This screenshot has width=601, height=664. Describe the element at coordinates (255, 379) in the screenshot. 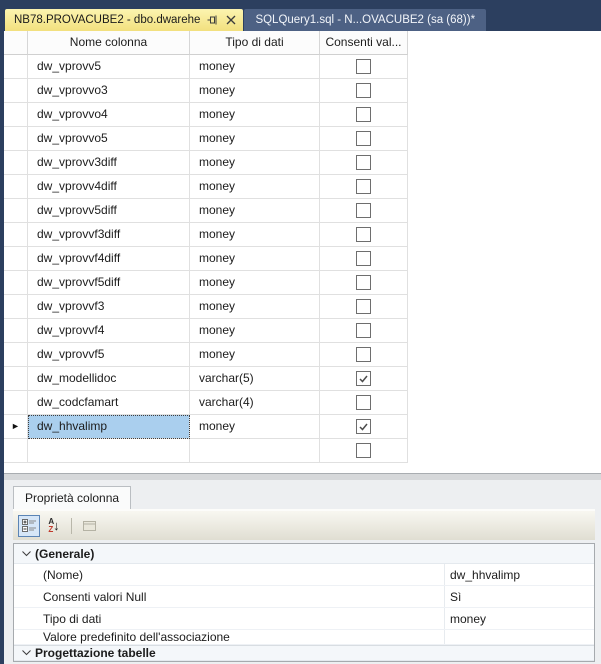

I see `data-type-cell: varchar(5)` at that location.